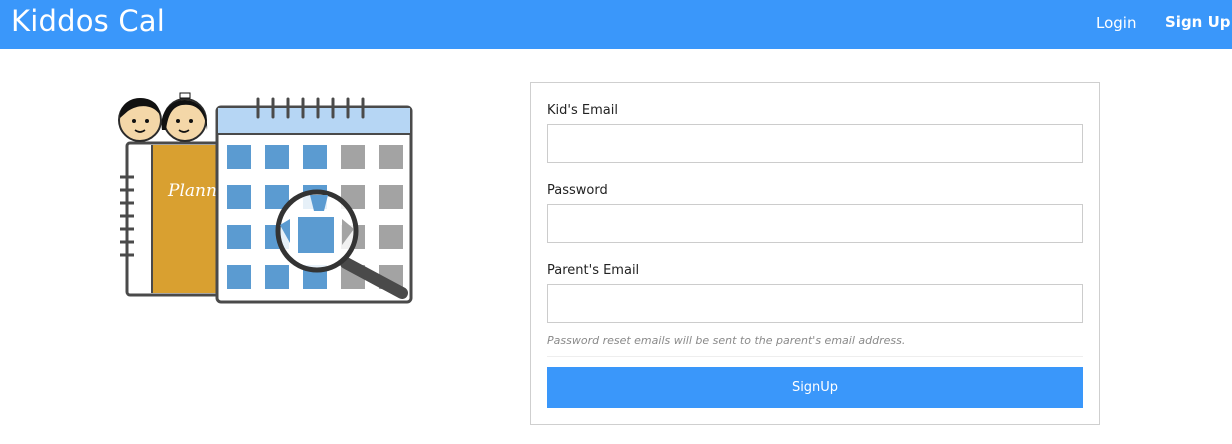  Describe the element at coordinates (163, 117) in the screenshot. I see `kids-faces-icon` at that location.